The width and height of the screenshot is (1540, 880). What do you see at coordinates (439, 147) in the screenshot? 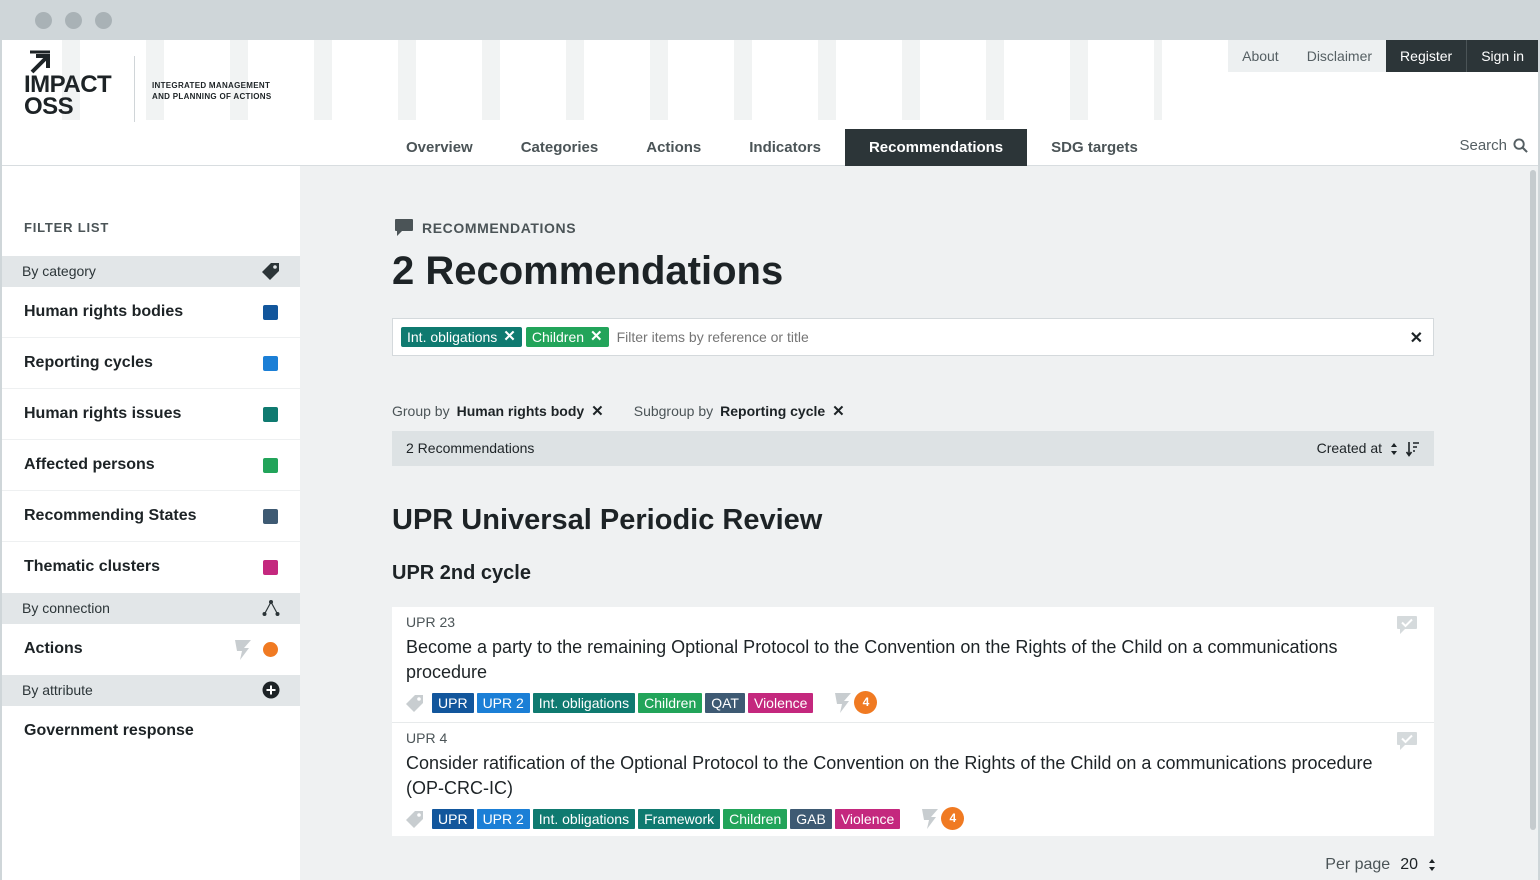
I see `nav-overview: Overview` at bounding box center [439, 147].